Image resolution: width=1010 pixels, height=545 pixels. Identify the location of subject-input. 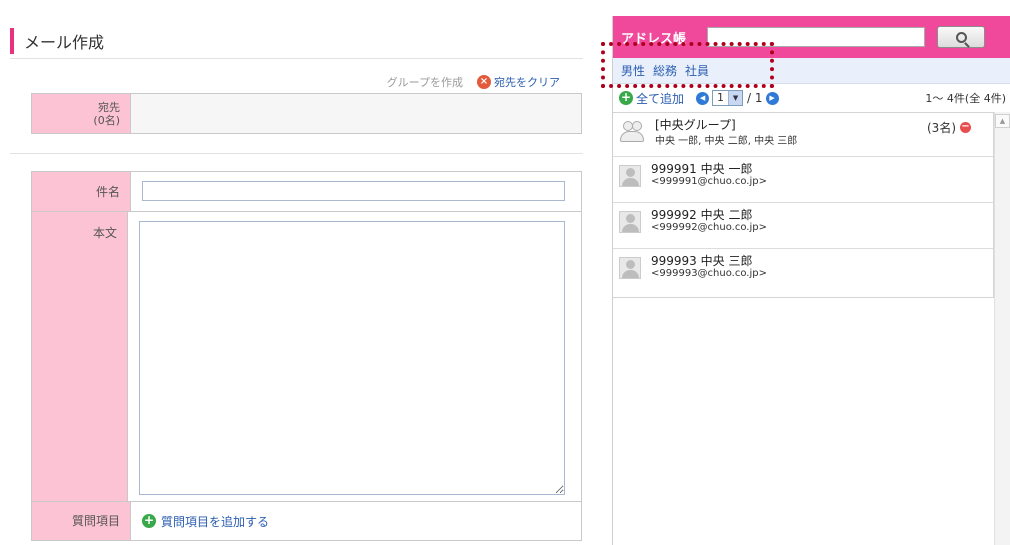
(353, 191).